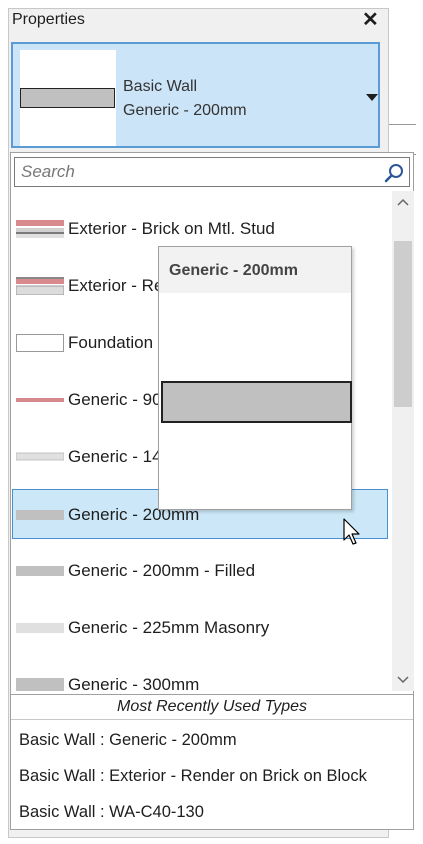  Describe the element at coordinates (233, 270) in the screenshot. I see `tooltip-title: Generic - 200mm` at that location.